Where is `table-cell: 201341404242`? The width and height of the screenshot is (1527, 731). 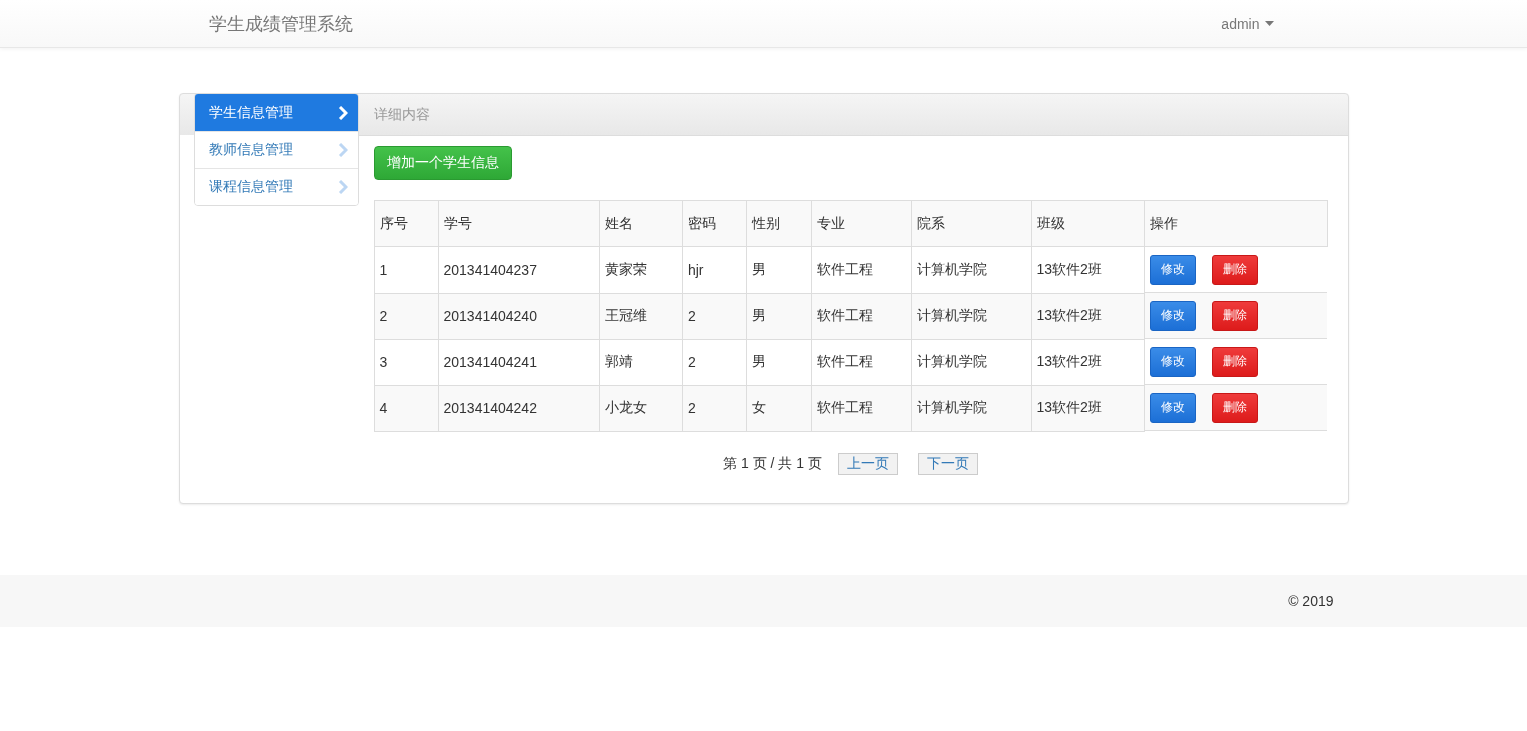 table-cell: 201341404242 is located at coordinates (519, 408).